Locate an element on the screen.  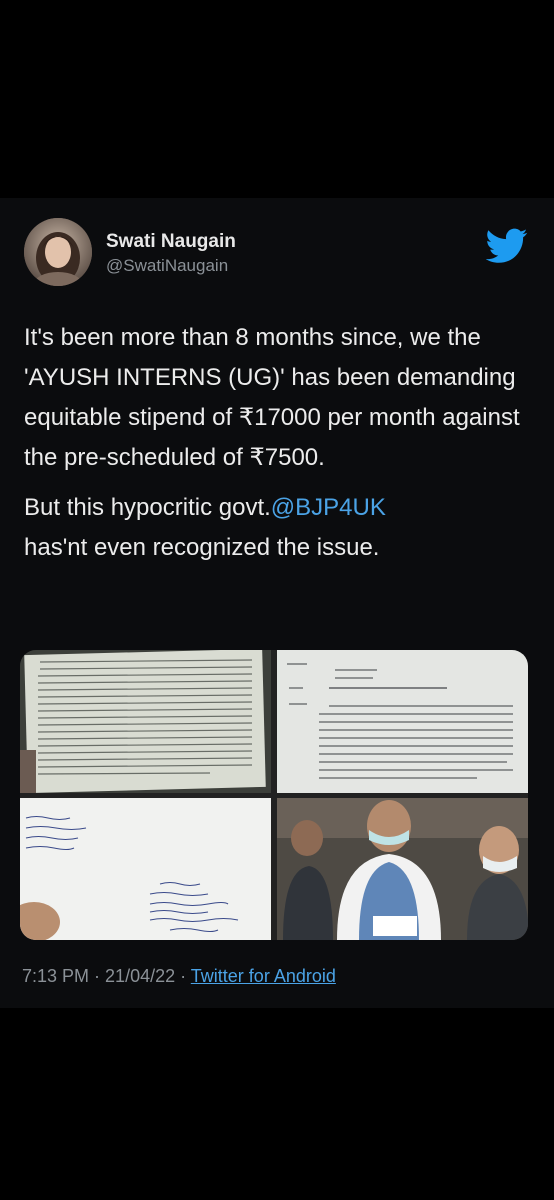
people-photo-icon is located at coordinates (402, 869).